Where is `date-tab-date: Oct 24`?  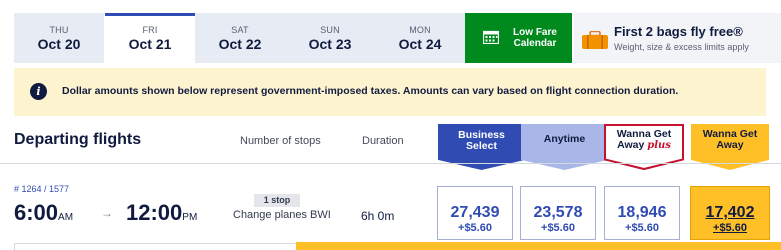
date-tab-date: Oct 24 is located at coordinates (420, 44).